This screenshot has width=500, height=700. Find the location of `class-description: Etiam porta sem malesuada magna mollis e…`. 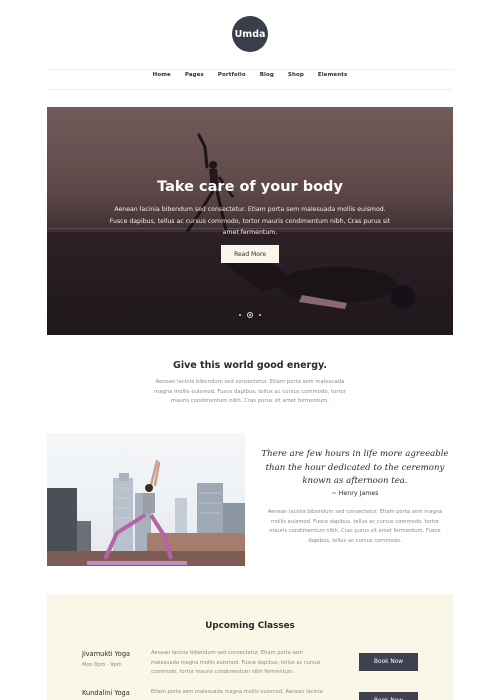

class-description: Etiam porta sem malesuada magna mollis e… is located at coordinates (237, 692).